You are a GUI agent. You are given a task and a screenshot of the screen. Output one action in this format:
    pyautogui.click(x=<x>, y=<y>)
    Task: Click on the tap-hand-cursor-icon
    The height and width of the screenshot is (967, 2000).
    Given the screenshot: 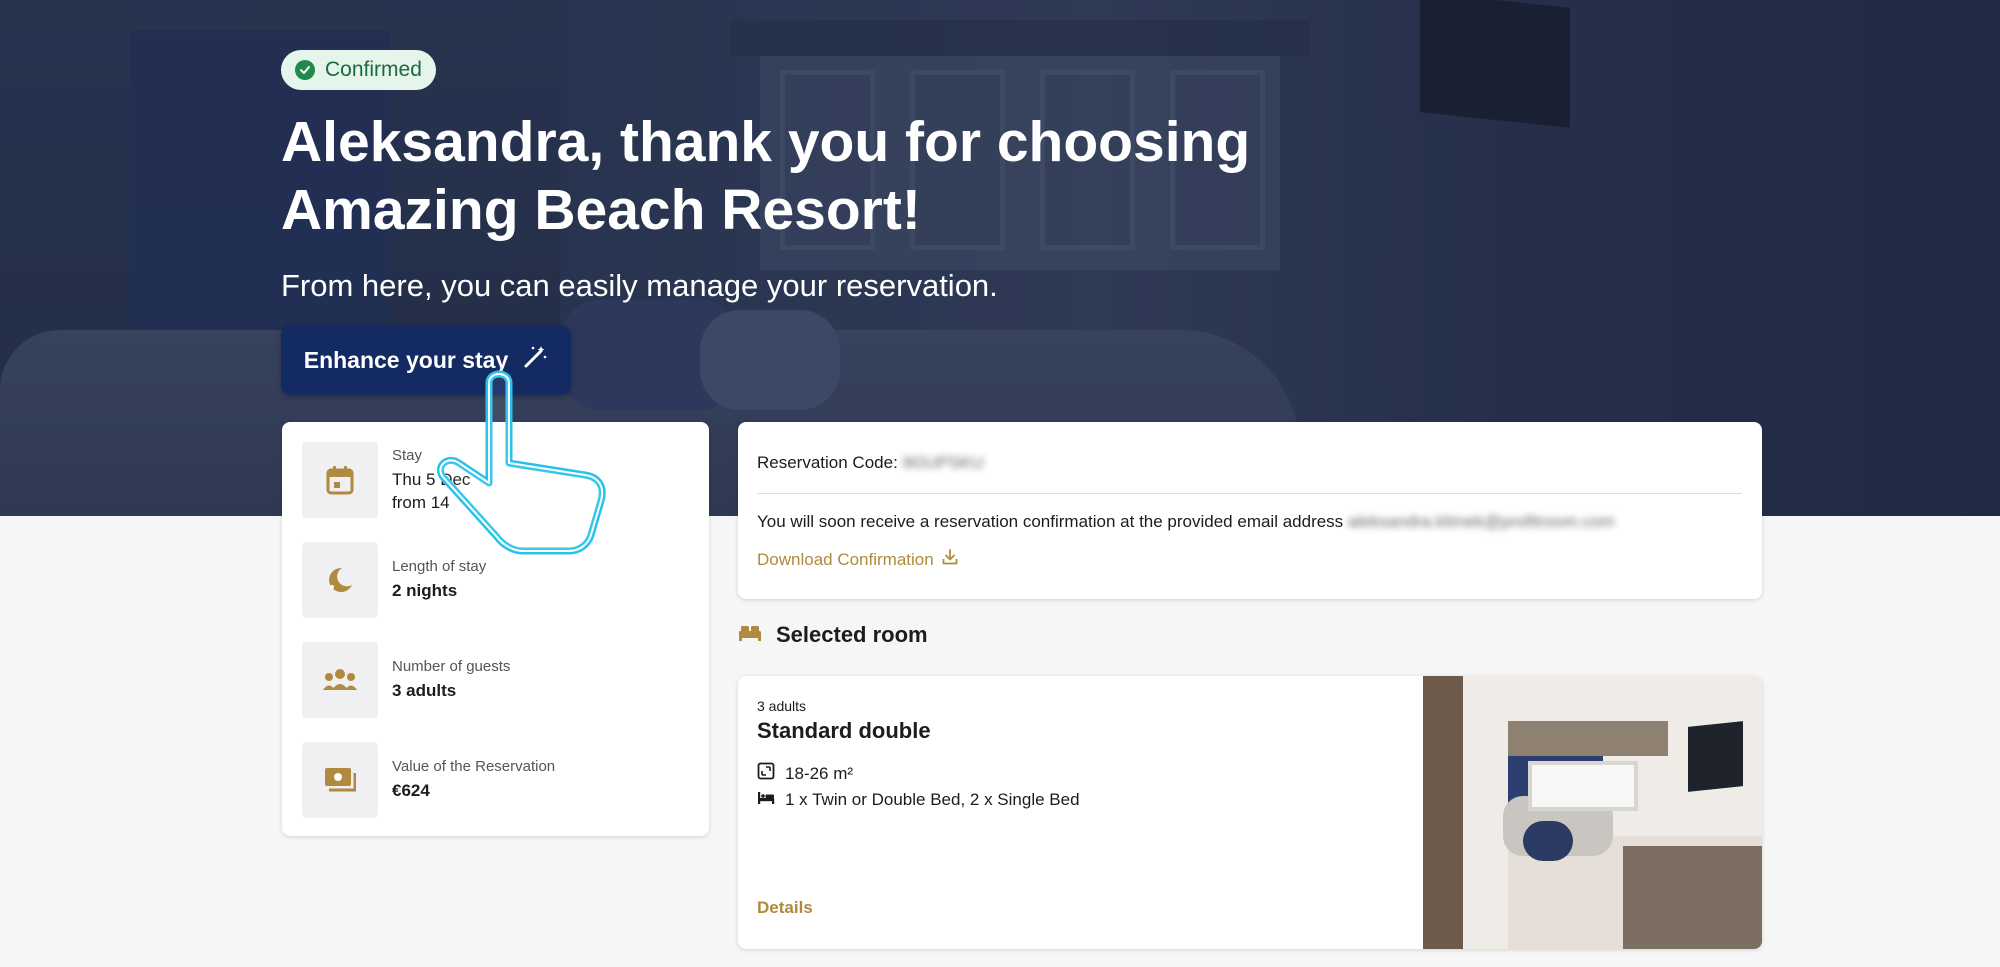 What is the action you would take?
    pyautogui.click(x=521, y=462)
    